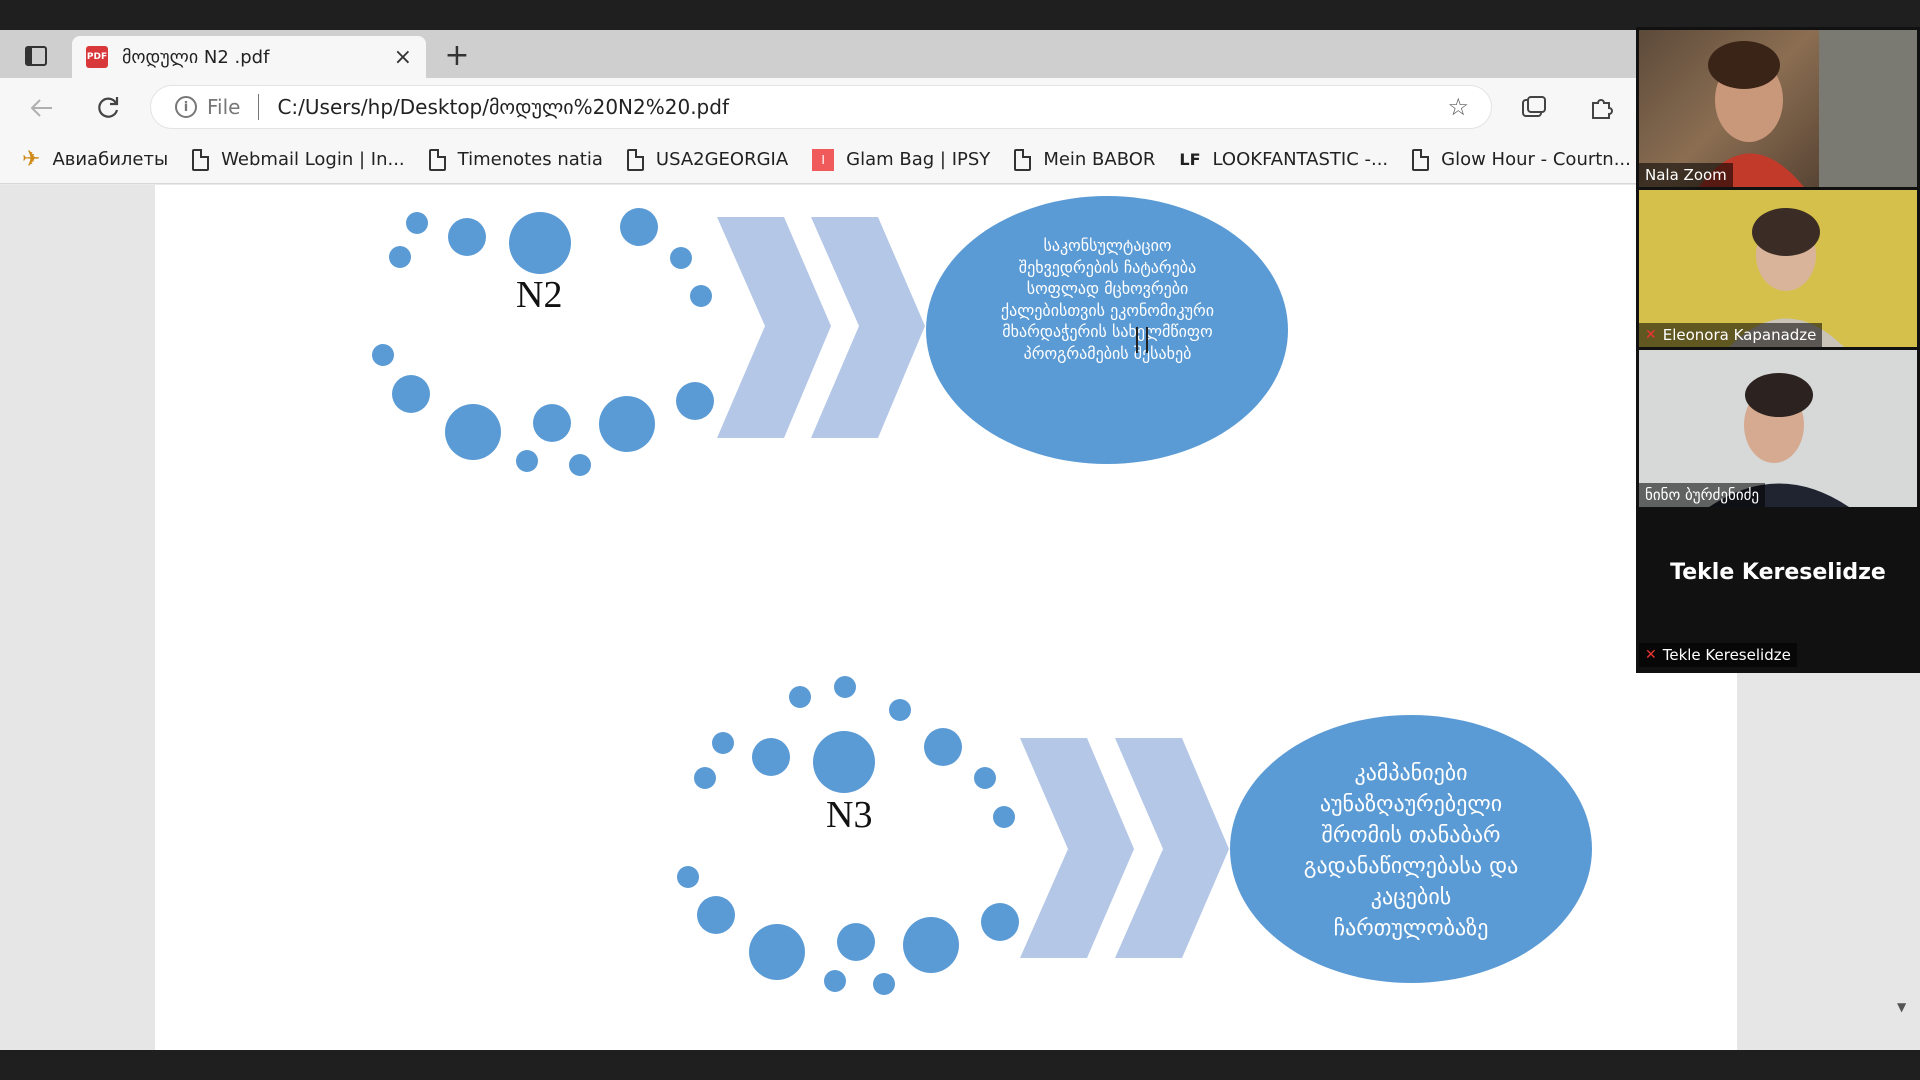 The image size is (1920, 1080). Describe the element at coordinates (1686, 175) in the screenshot. I see `participant-name-label: Nala Zoom` at that location.